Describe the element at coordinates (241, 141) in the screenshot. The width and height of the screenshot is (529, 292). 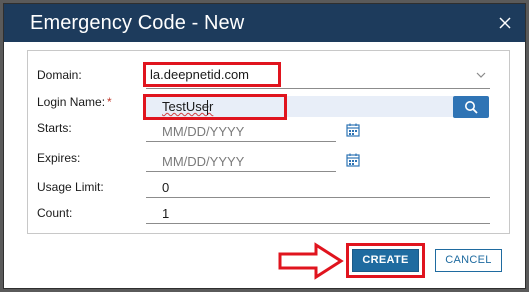
I see `starts-underline` at that location.